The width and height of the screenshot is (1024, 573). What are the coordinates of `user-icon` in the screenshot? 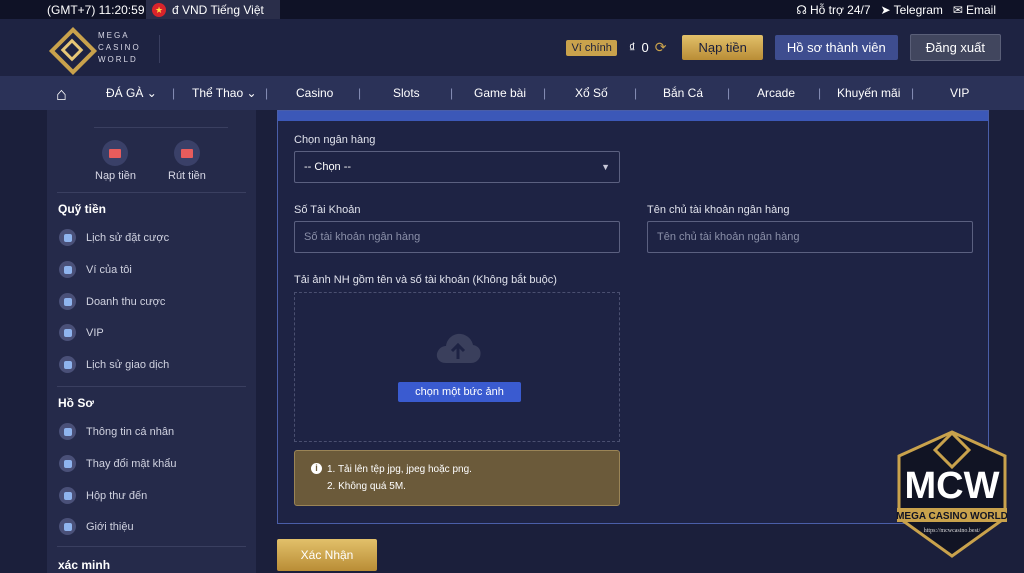 It's located at (67, 431).